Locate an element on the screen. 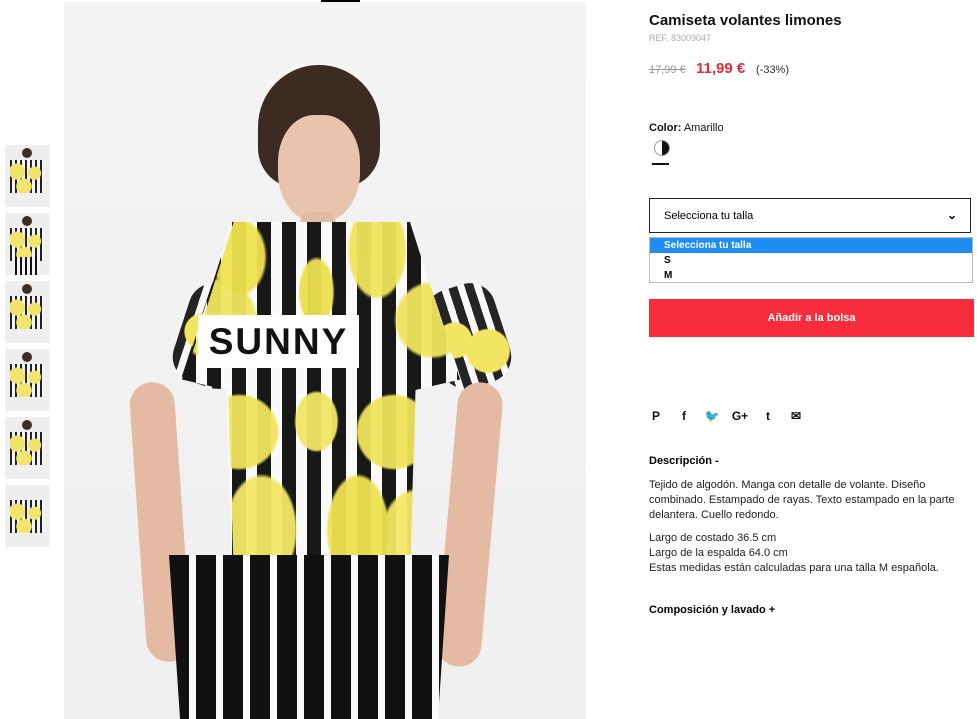 The height and width of the screenshot is (719, 977). thumbnail-list is located at coordinates (28, 349).